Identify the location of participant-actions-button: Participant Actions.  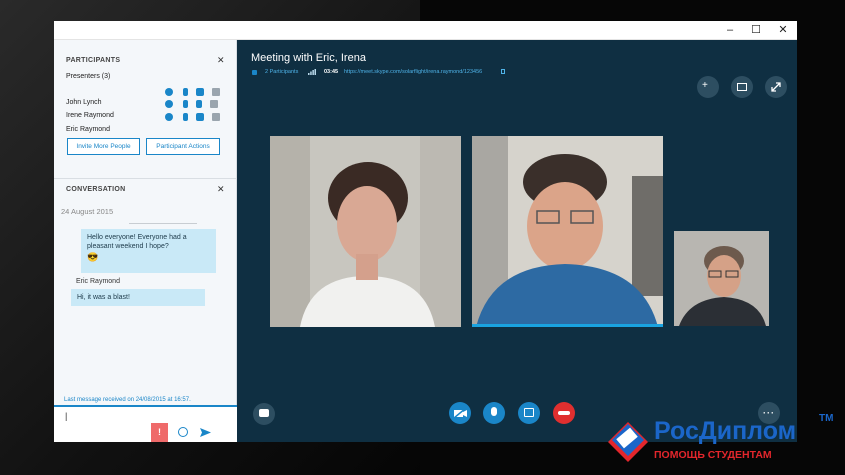
(183, 146).